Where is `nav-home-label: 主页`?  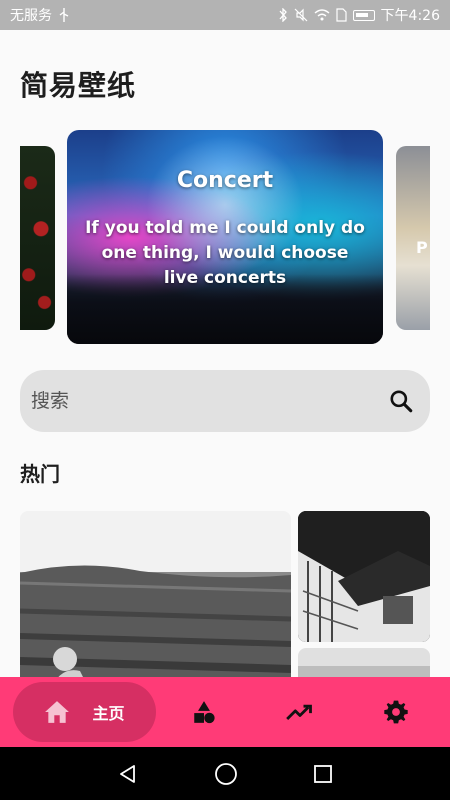 nav-home-label: 主页 is located at coordinates (108, 713).